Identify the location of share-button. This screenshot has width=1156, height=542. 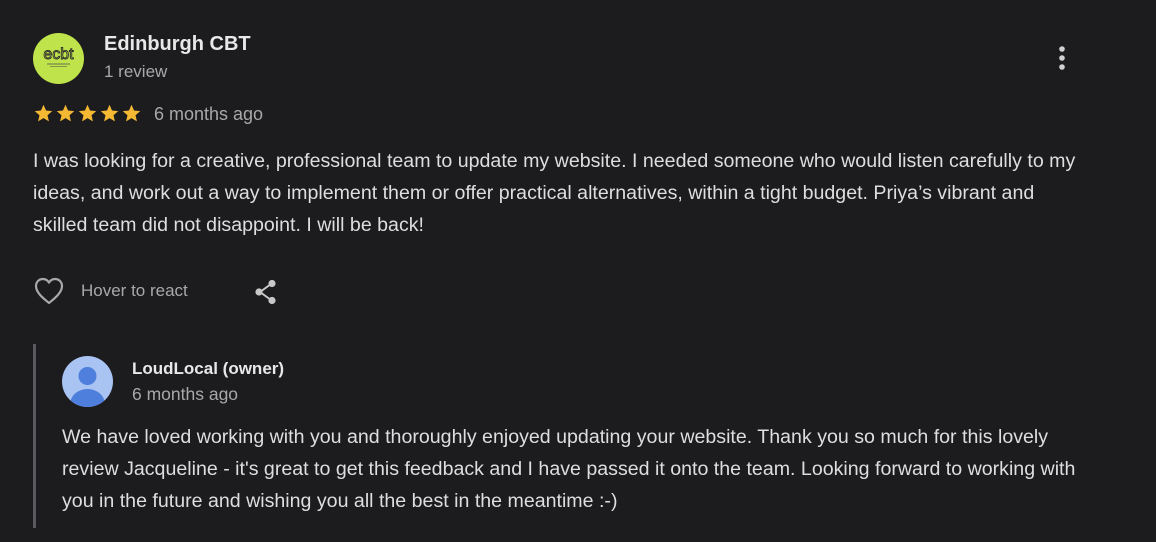
(266, 292).